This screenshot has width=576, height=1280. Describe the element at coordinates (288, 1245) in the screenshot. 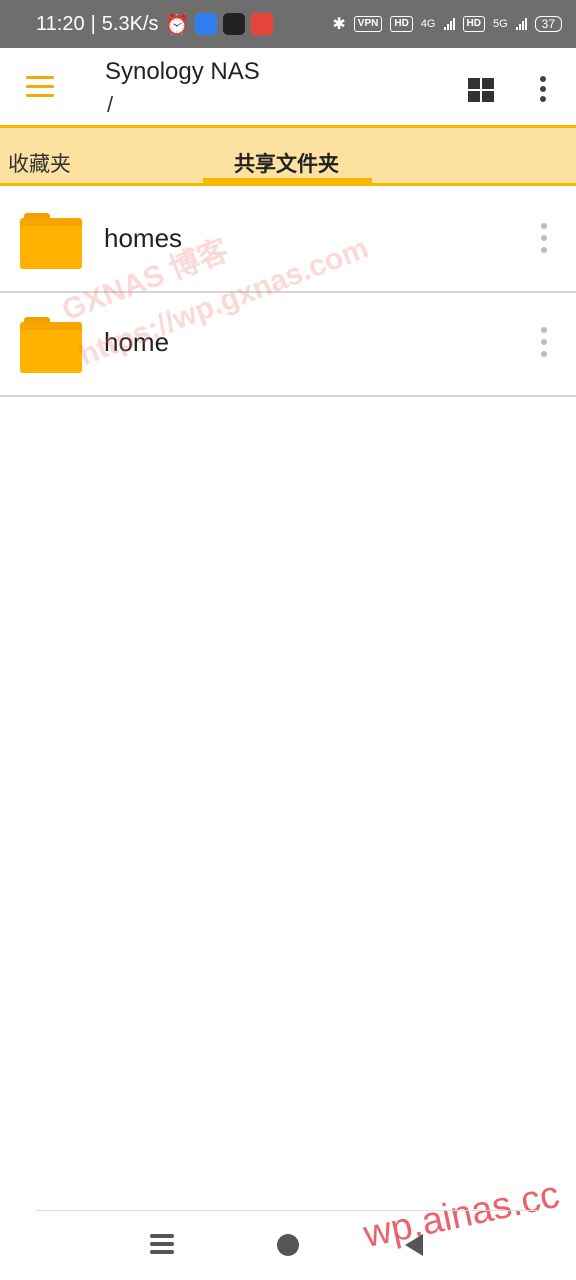

I see `home-icon` at that location.